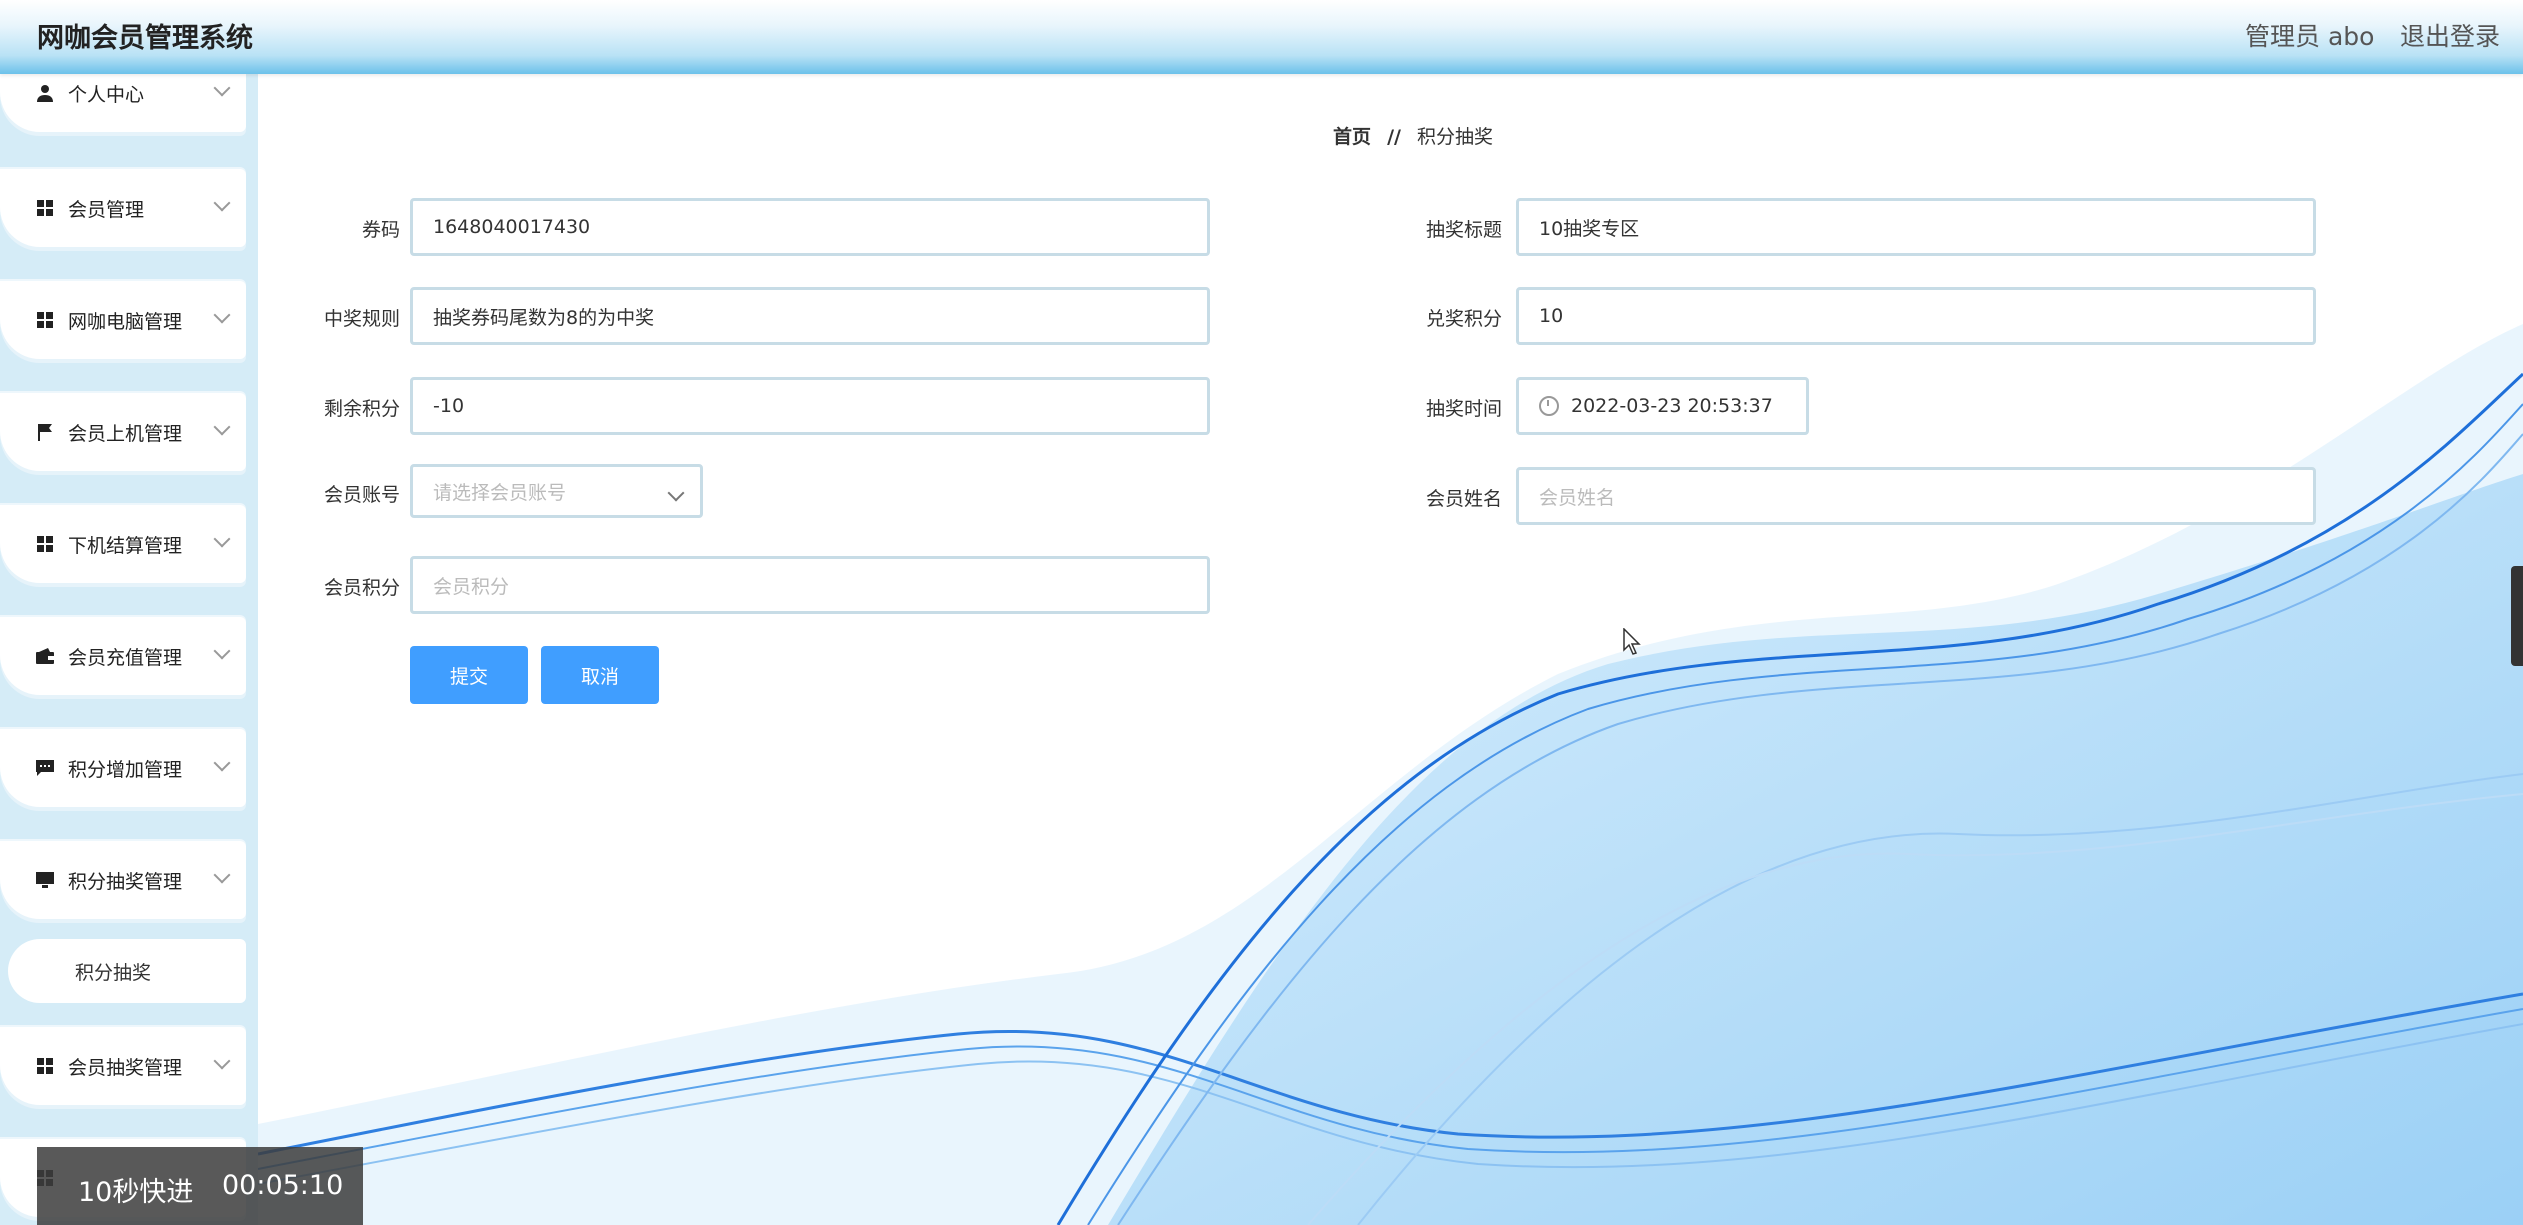  I want to click on sidebar-item-label: 网咖电脑管理, so click(125, 321).